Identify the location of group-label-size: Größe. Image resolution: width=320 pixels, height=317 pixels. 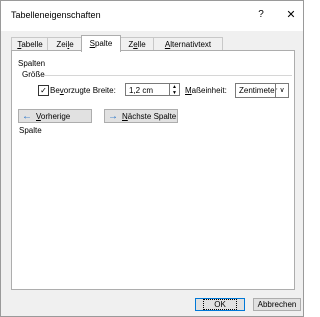
(33, 74).